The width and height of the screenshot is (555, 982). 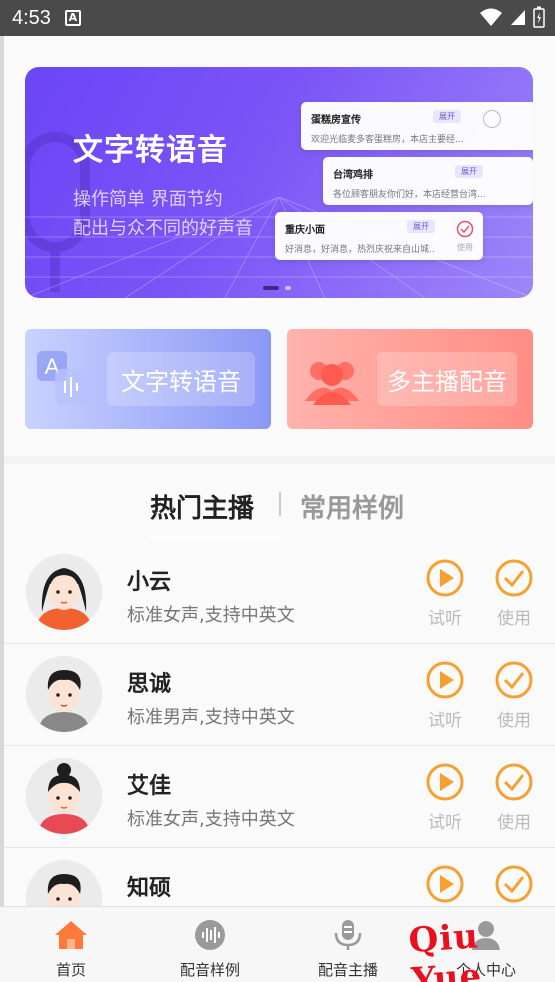 I want to click on tab-bar: 热门主播 常用样例, so click(x=279, y=503).